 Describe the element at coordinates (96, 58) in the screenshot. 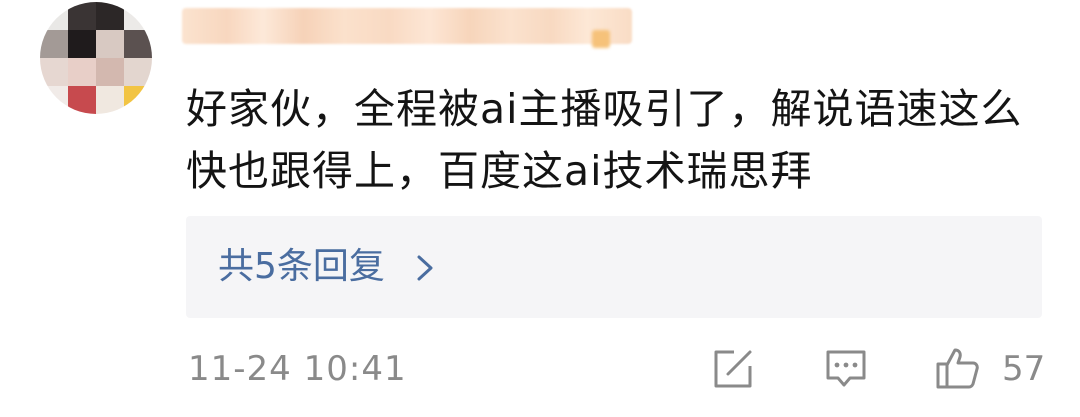

I see `avatar` at that location.